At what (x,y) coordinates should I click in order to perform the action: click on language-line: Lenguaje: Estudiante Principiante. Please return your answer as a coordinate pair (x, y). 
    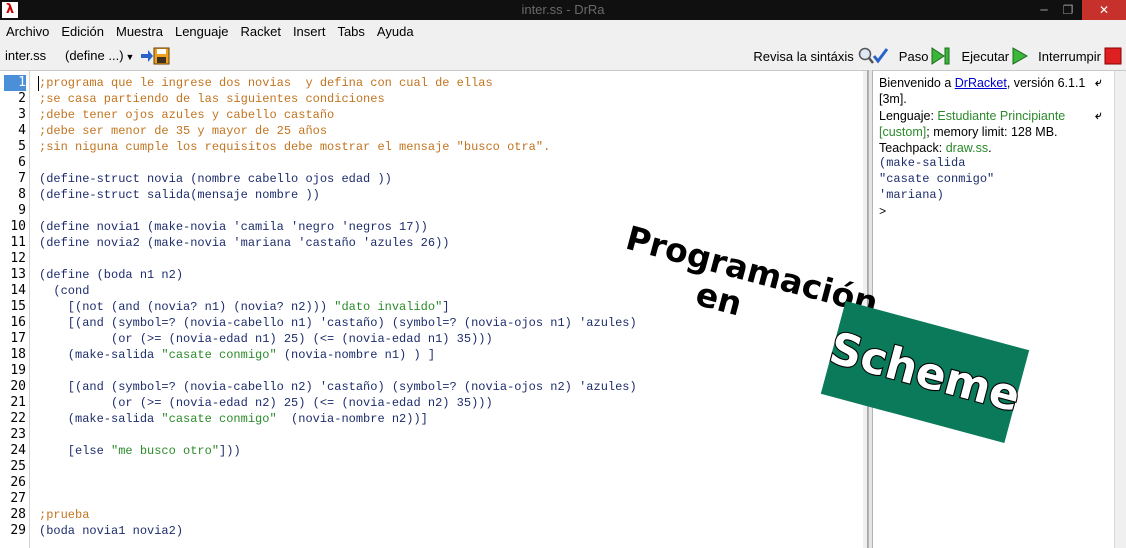
    Looking at the image, I should click on (972, 116).